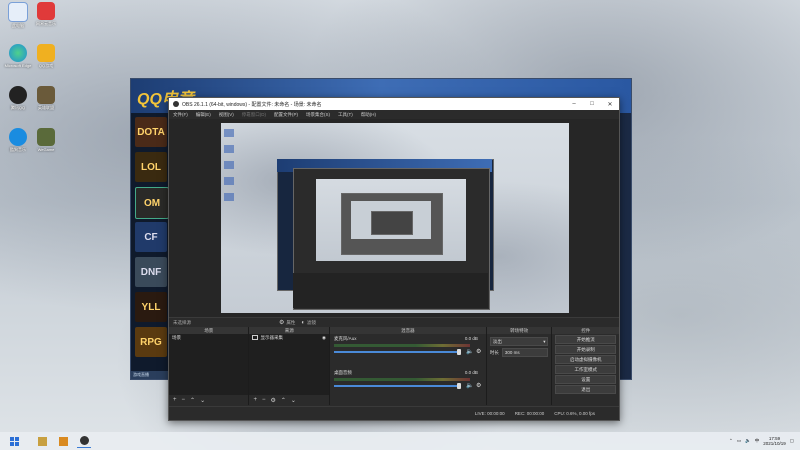 Image resolution: width=800 pixels, height=450 pixels. What do you see at coordinates (519, 341) in the screenshot?
I see `transition-select: 淡出 ▾` at bounding box center [519, 341].